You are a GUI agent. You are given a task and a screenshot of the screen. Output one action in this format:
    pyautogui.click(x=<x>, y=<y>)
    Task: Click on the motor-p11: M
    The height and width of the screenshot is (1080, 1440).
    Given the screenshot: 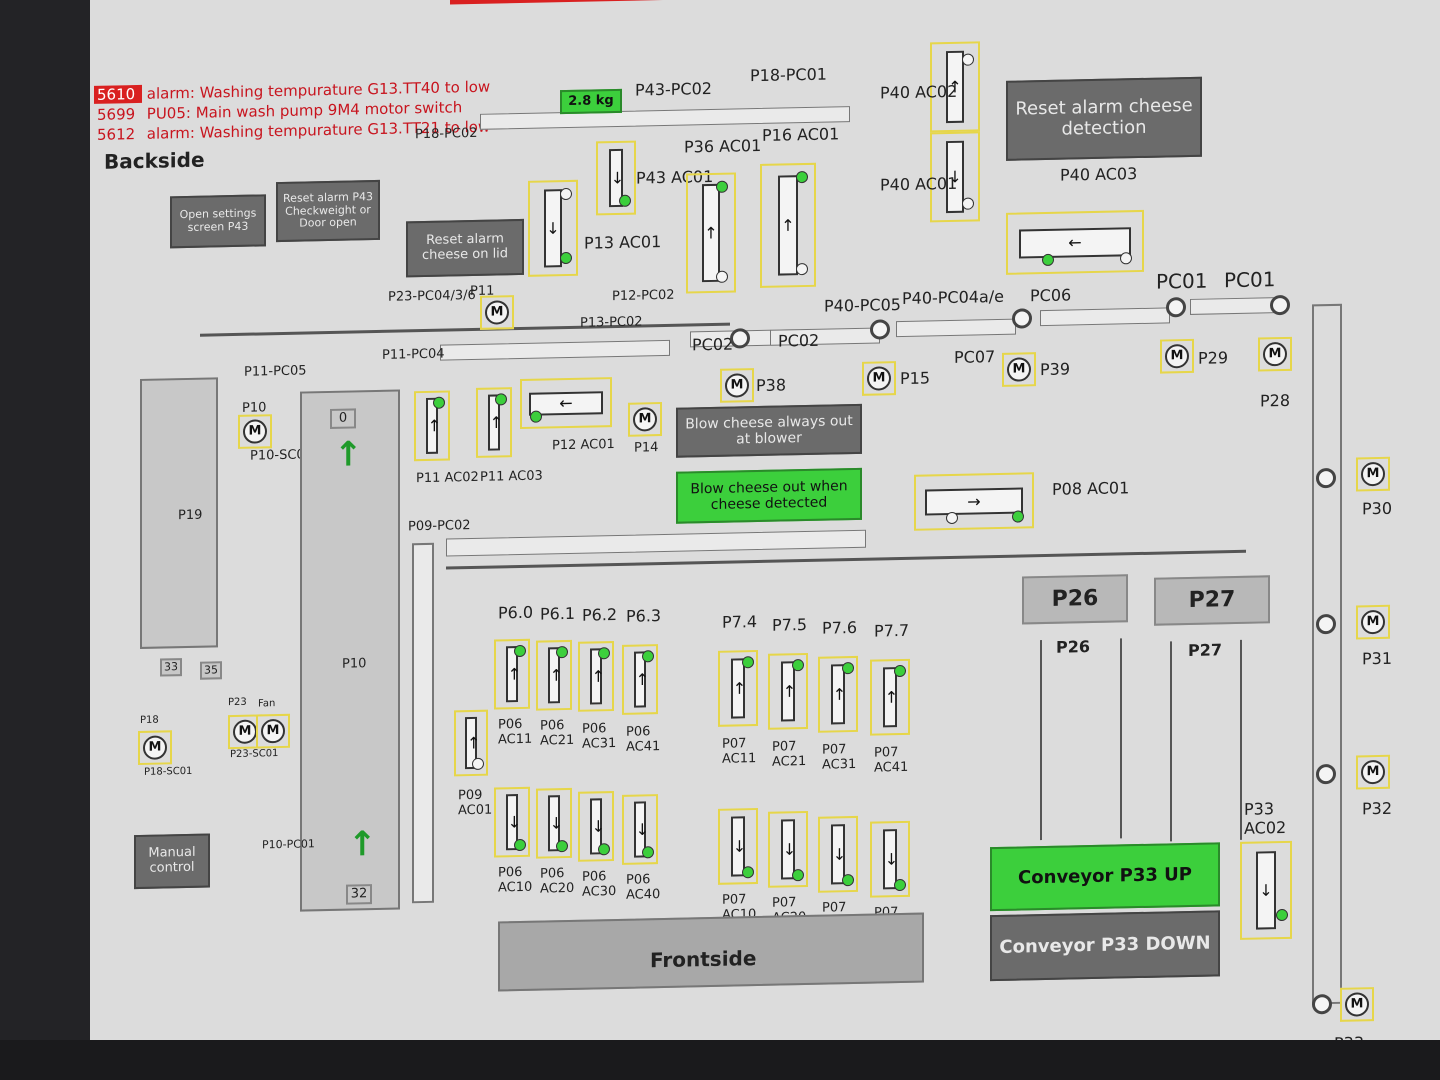 What is the action you would take?
    pyautogui.click(x=497, y=312)
    